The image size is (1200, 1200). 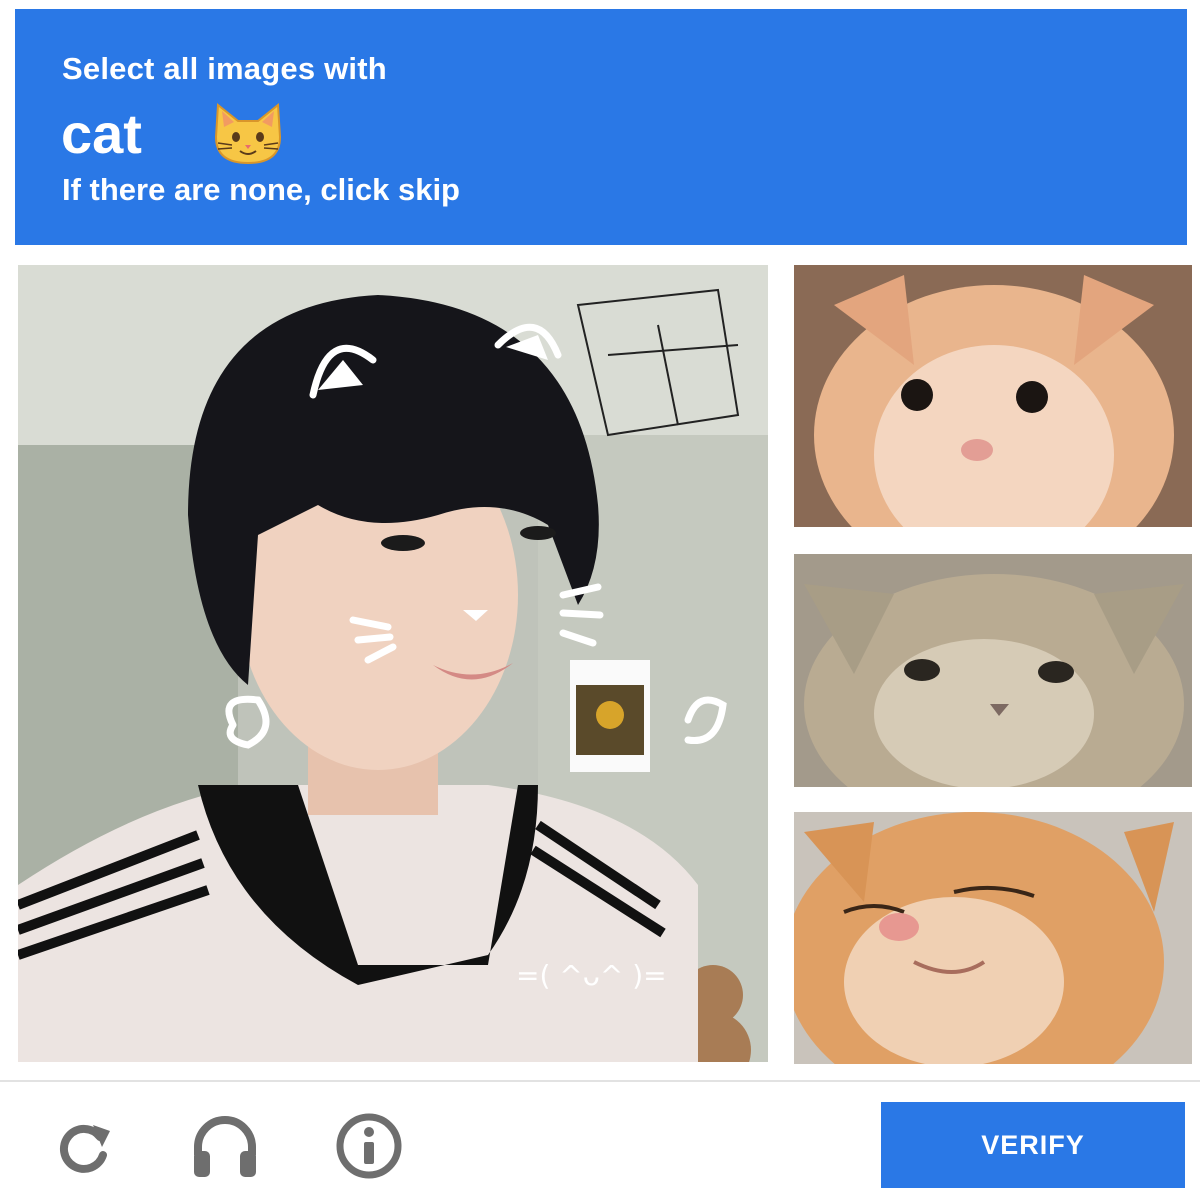 I want to click on instruction-text: Select all images with, so click(x=224, y=68).